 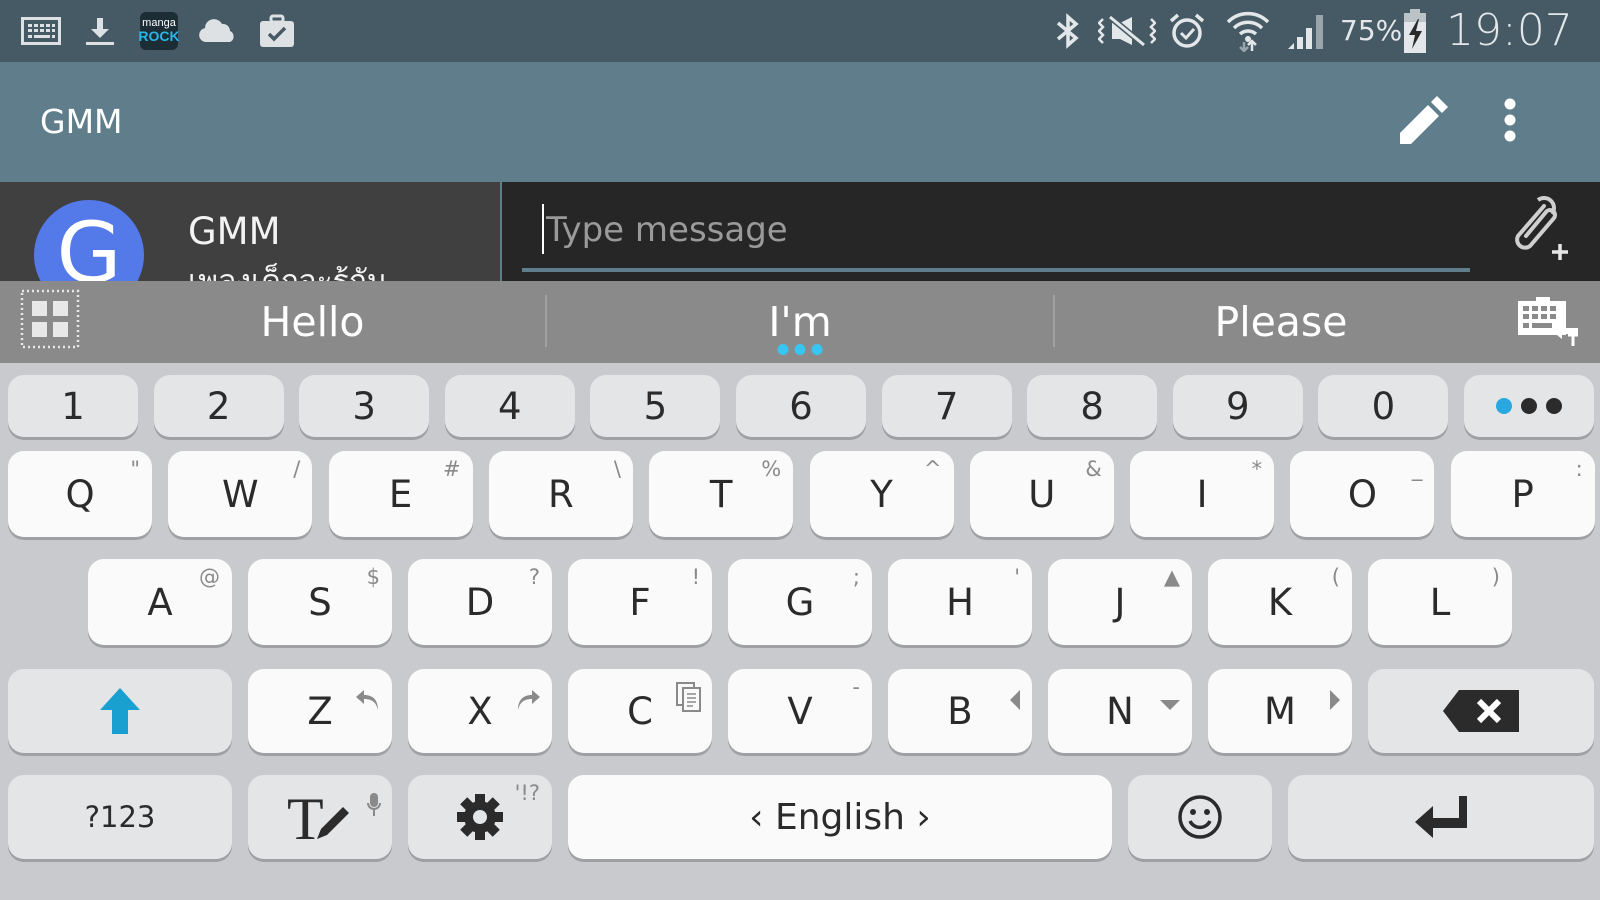 I want to click on secondary-symbol: ▲, so click(x=1171, y=577).